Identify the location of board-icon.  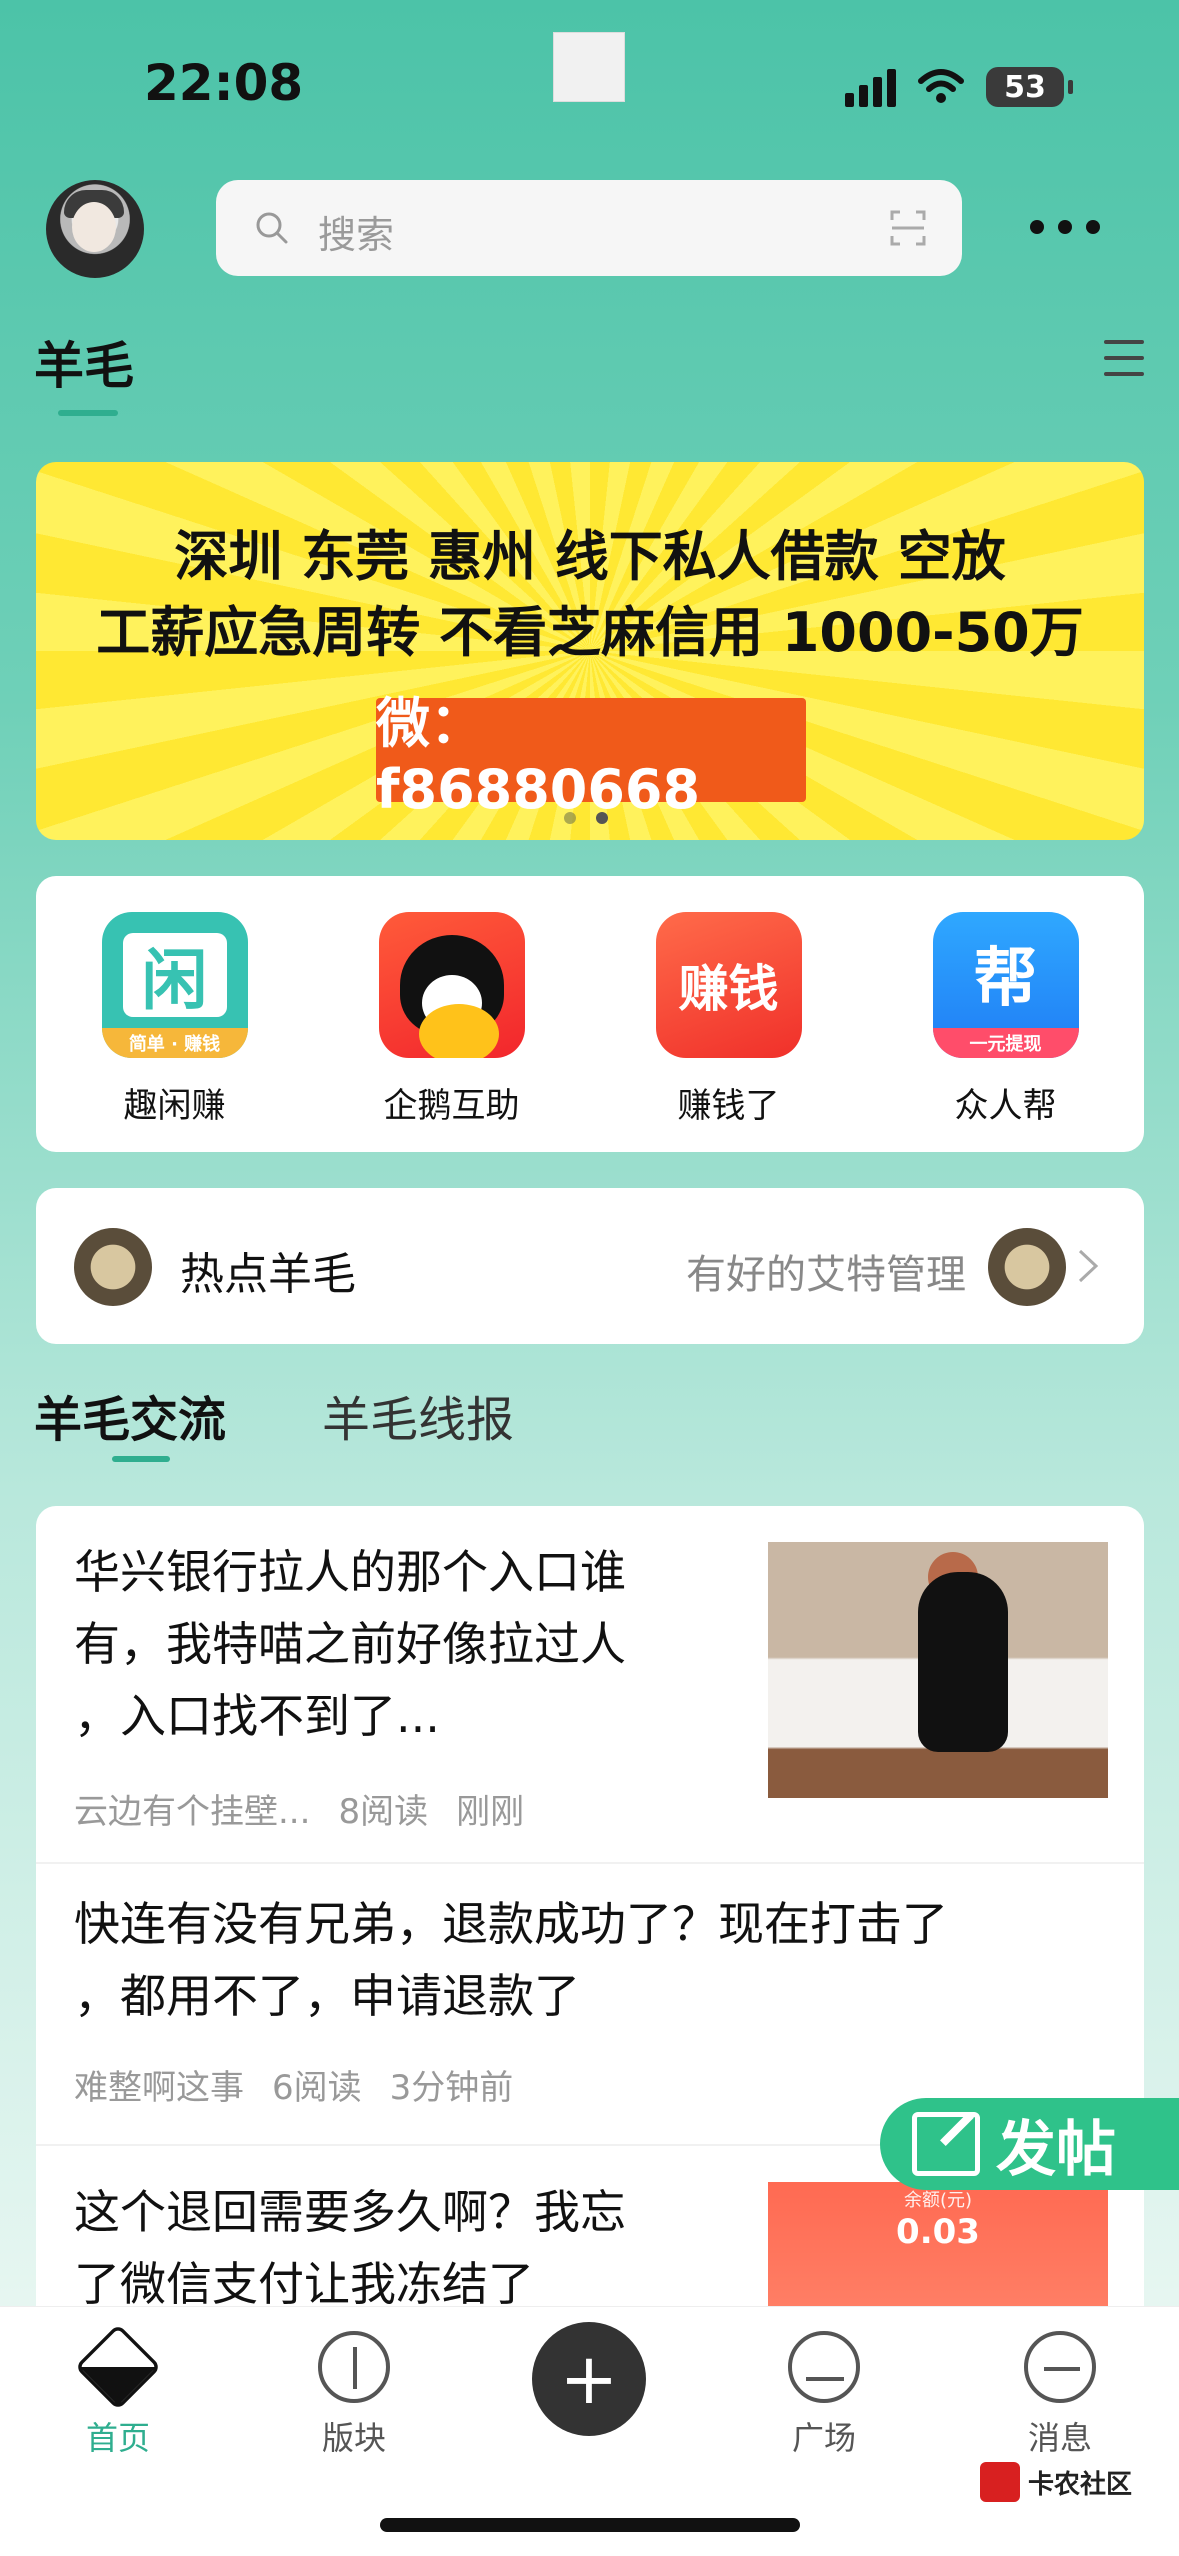
(354, 2367).